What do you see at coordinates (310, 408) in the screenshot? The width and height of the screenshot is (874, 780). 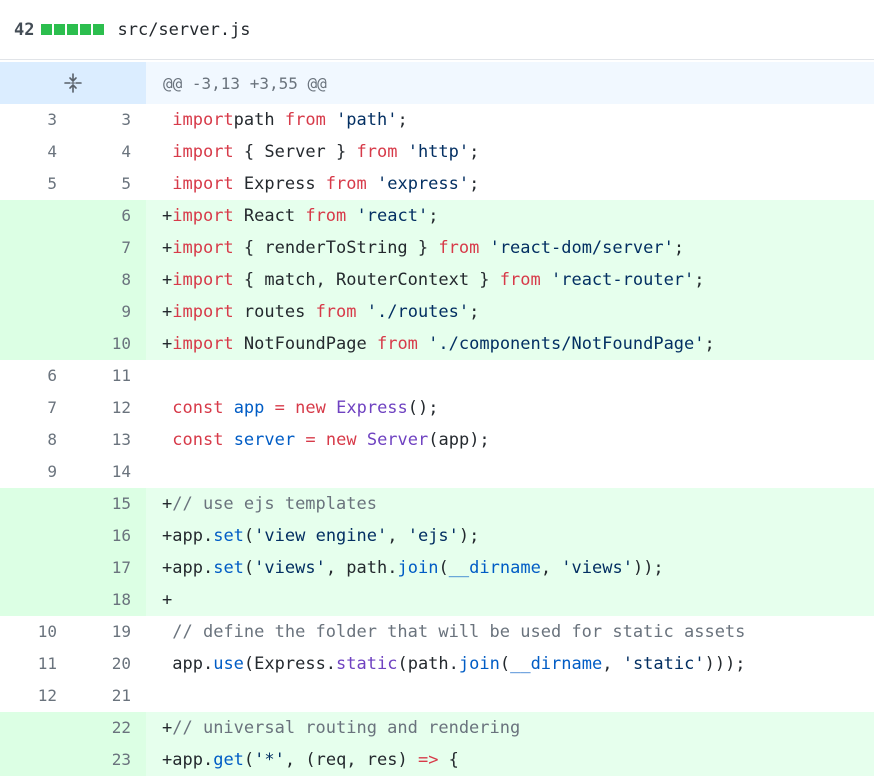 I see `code-token: new` at bounding box center [310, 408].